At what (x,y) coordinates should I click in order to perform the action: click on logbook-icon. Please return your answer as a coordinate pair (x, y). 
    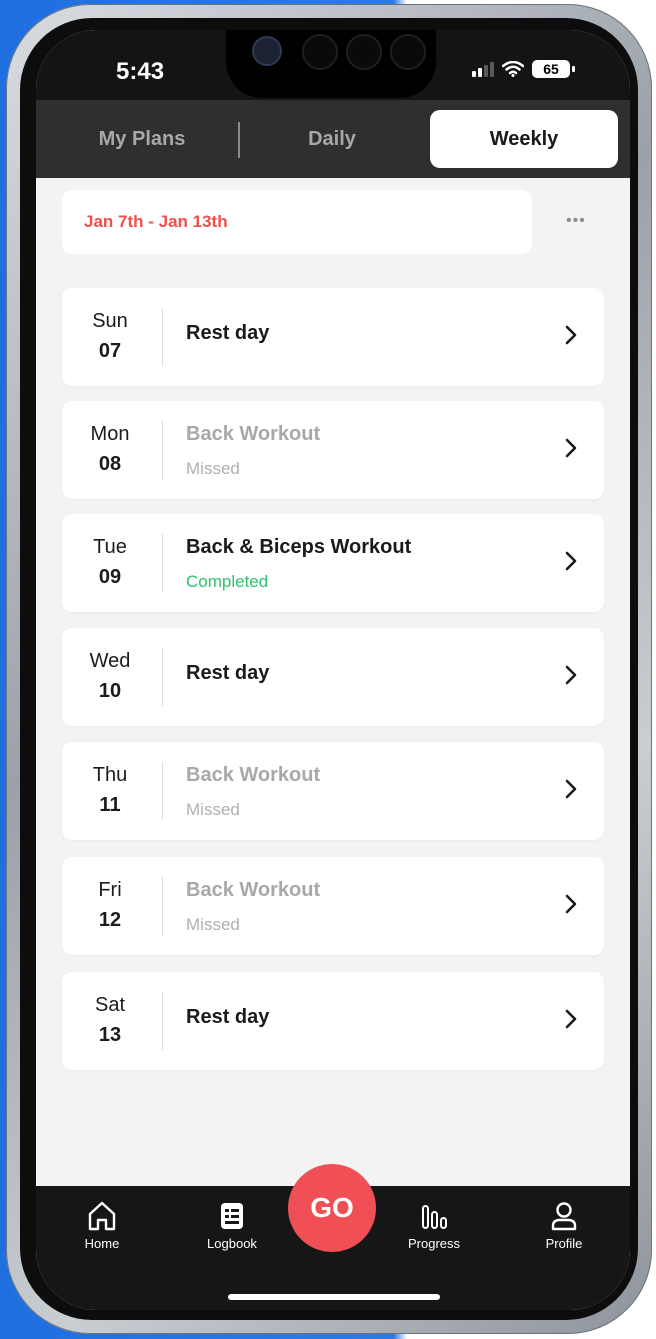
    Looking at the image, I should click on (232, 1216).